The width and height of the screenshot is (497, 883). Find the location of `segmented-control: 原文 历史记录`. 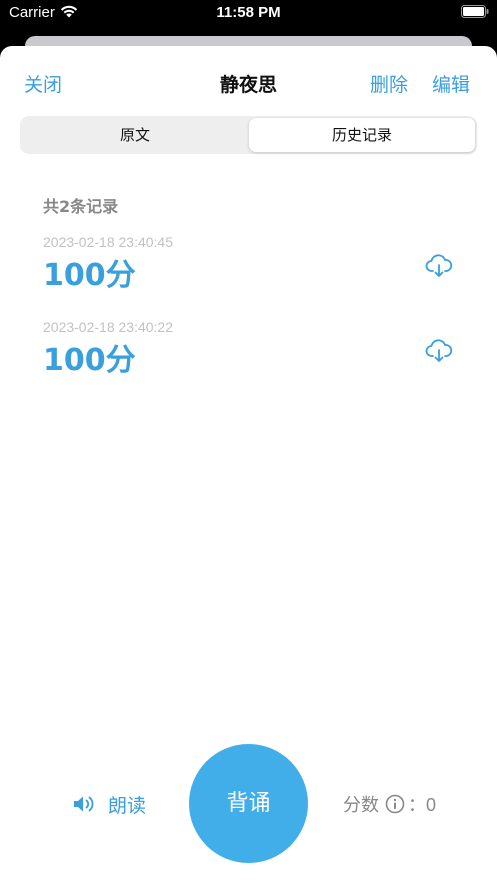

segmented-control: 原文 历史记录 is located at coordinates (248, 135).